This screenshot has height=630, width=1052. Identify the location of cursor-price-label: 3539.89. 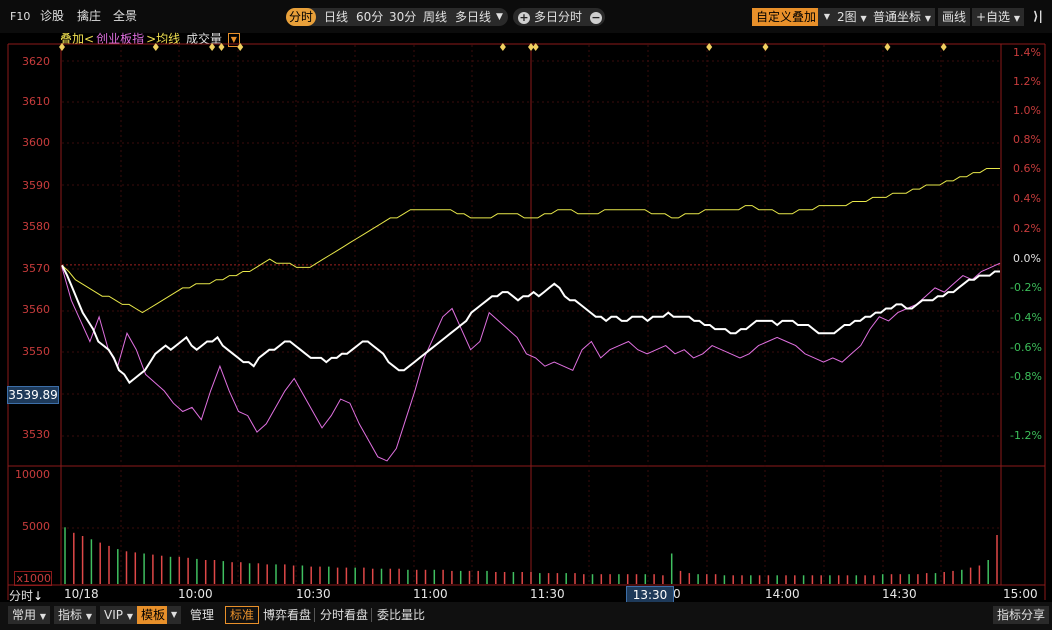
(33, 395).